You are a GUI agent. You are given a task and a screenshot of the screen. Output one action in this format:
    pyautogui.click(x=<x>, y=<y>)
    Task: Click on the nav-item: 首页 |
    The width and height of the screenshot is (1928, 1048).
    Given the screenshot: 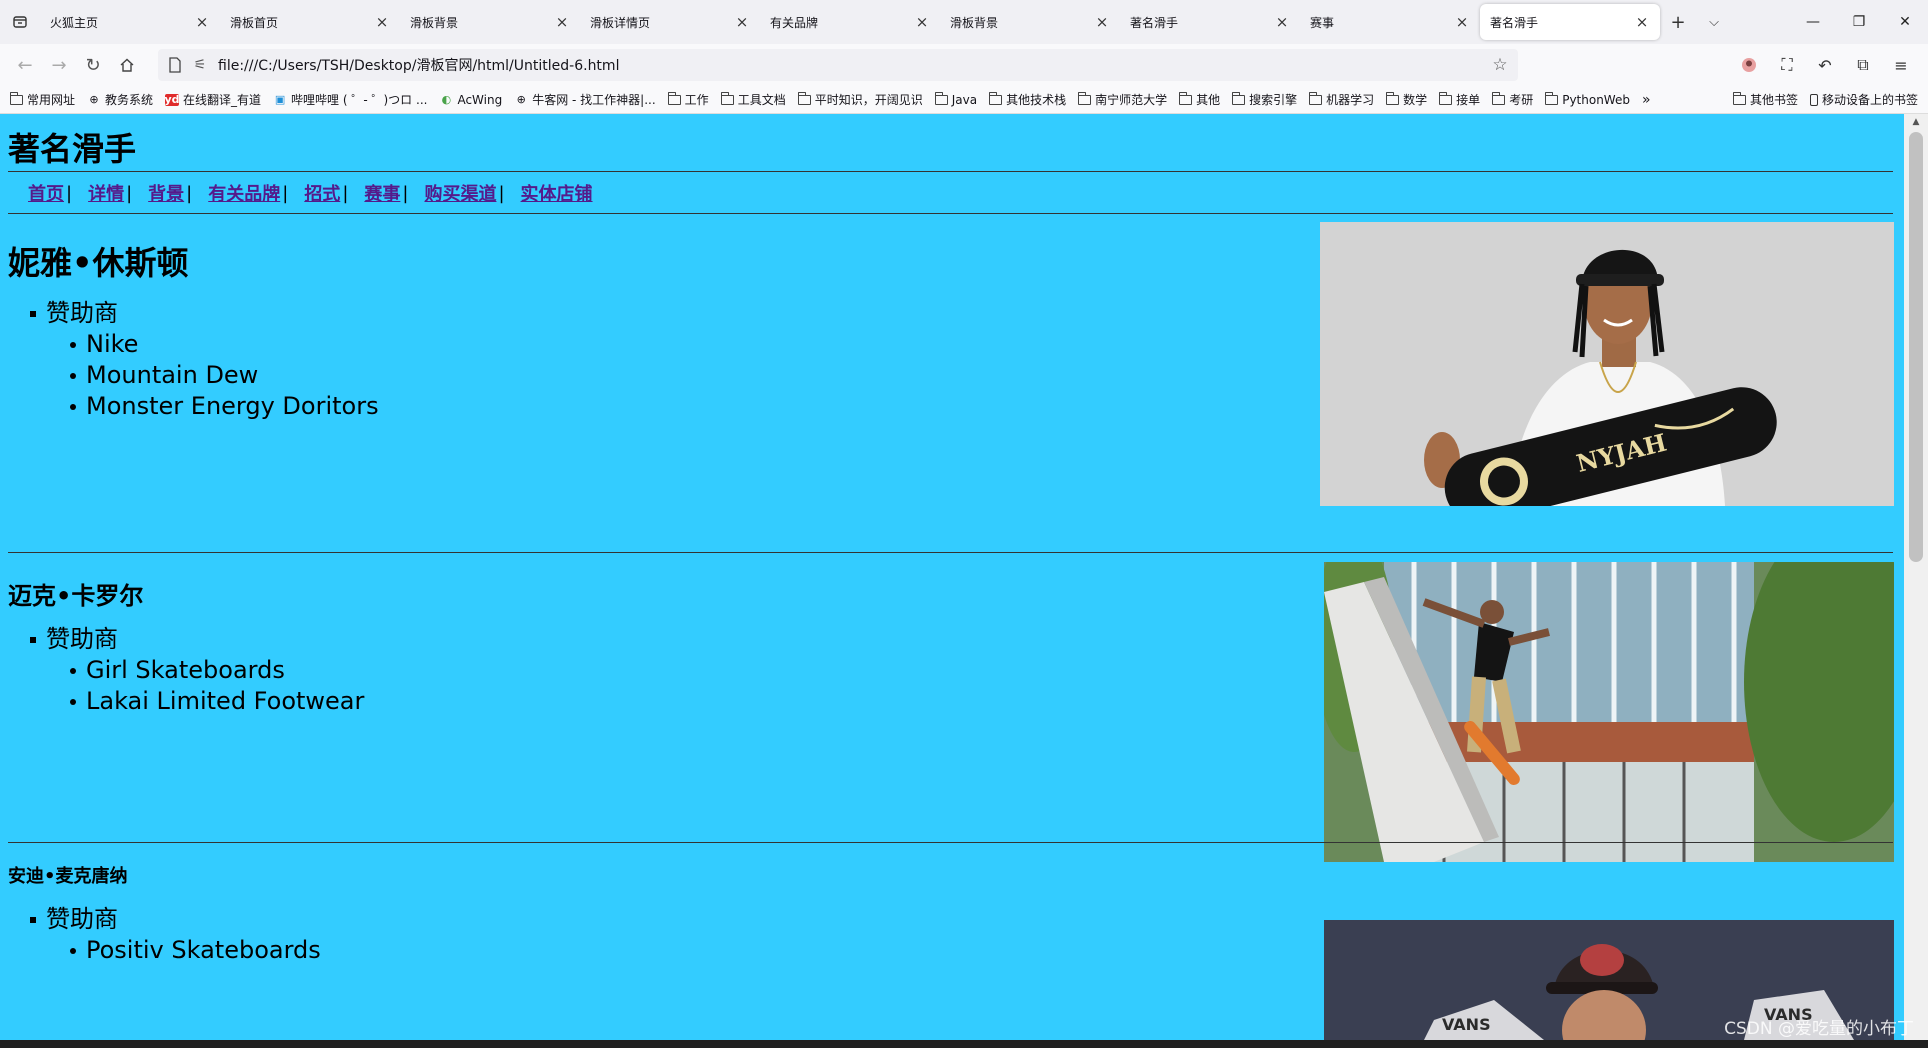 What is the action you would take?
    pyautogui.click(x=50, y=193)
    